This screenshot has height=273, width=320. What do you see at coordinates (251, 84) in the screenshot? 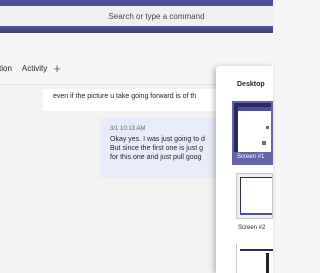
I see `share-panel-title: Desktop` at bounding box center [251, 84].